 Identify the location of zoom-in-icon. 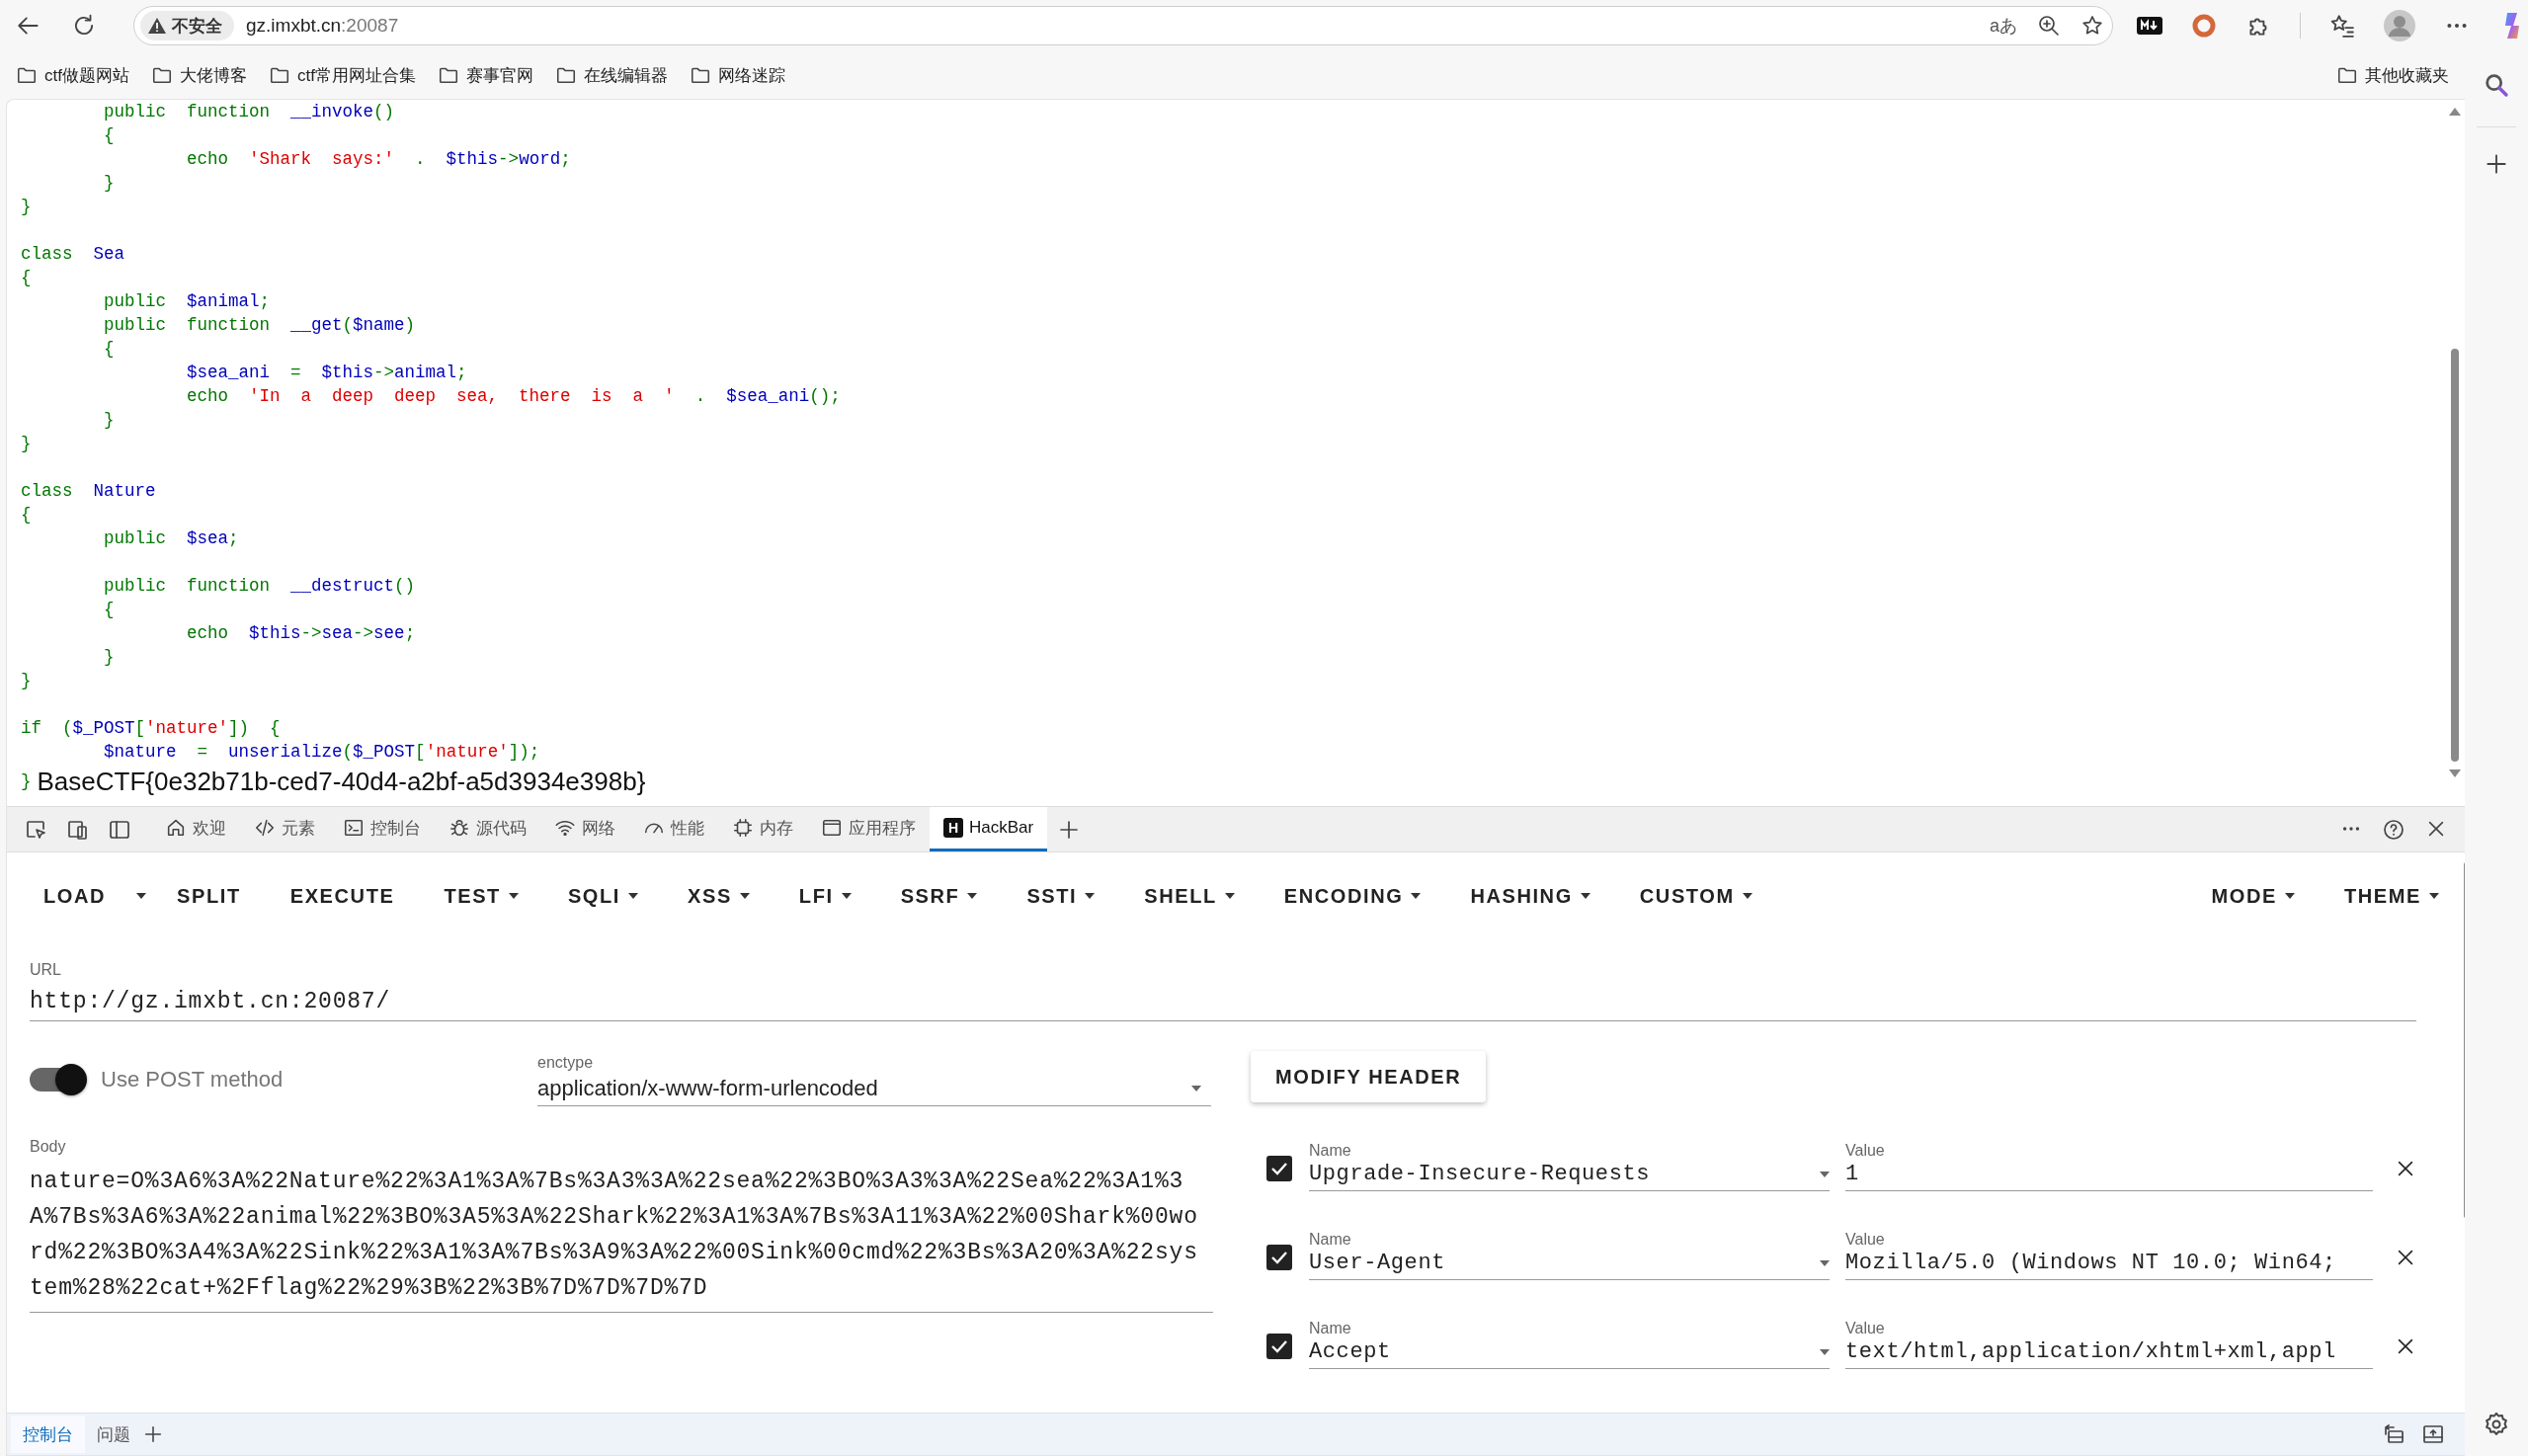
(2049, 26).